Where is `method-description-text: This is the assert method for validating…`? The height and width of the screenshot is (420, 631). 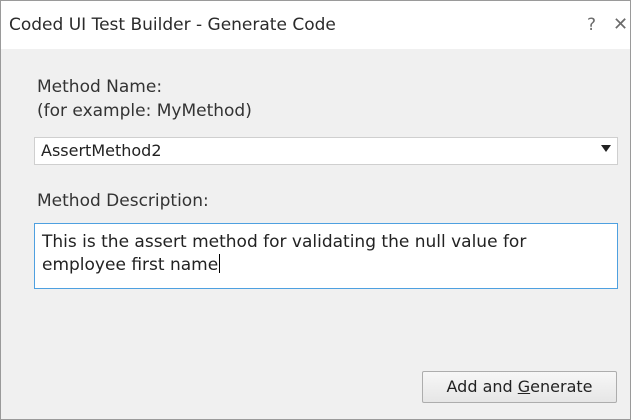
method-description-text: This is the assert method for validating… is located at coordinates (325, 254).